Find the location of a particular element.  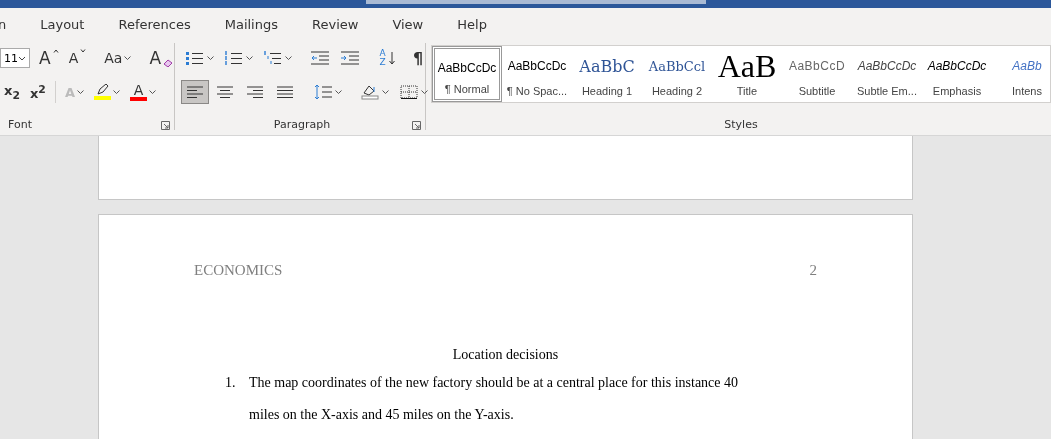

style-item: AaBbCcDc ¶ Normal is located at coordinates (467, 74).